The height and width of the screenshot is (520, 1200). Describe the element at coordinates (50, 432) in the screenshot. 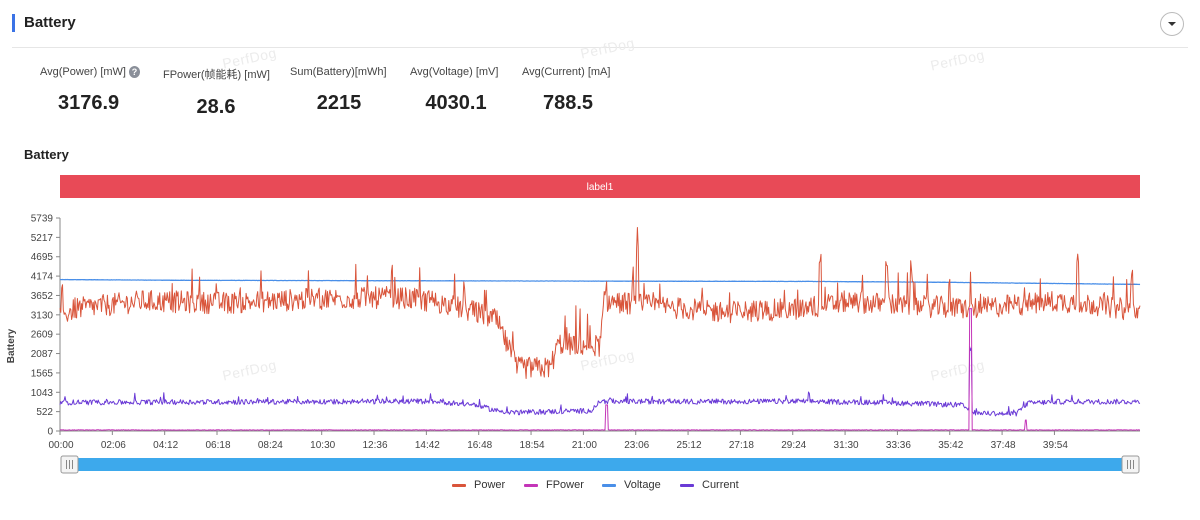

I see `y-tick-label: 0` at that location.